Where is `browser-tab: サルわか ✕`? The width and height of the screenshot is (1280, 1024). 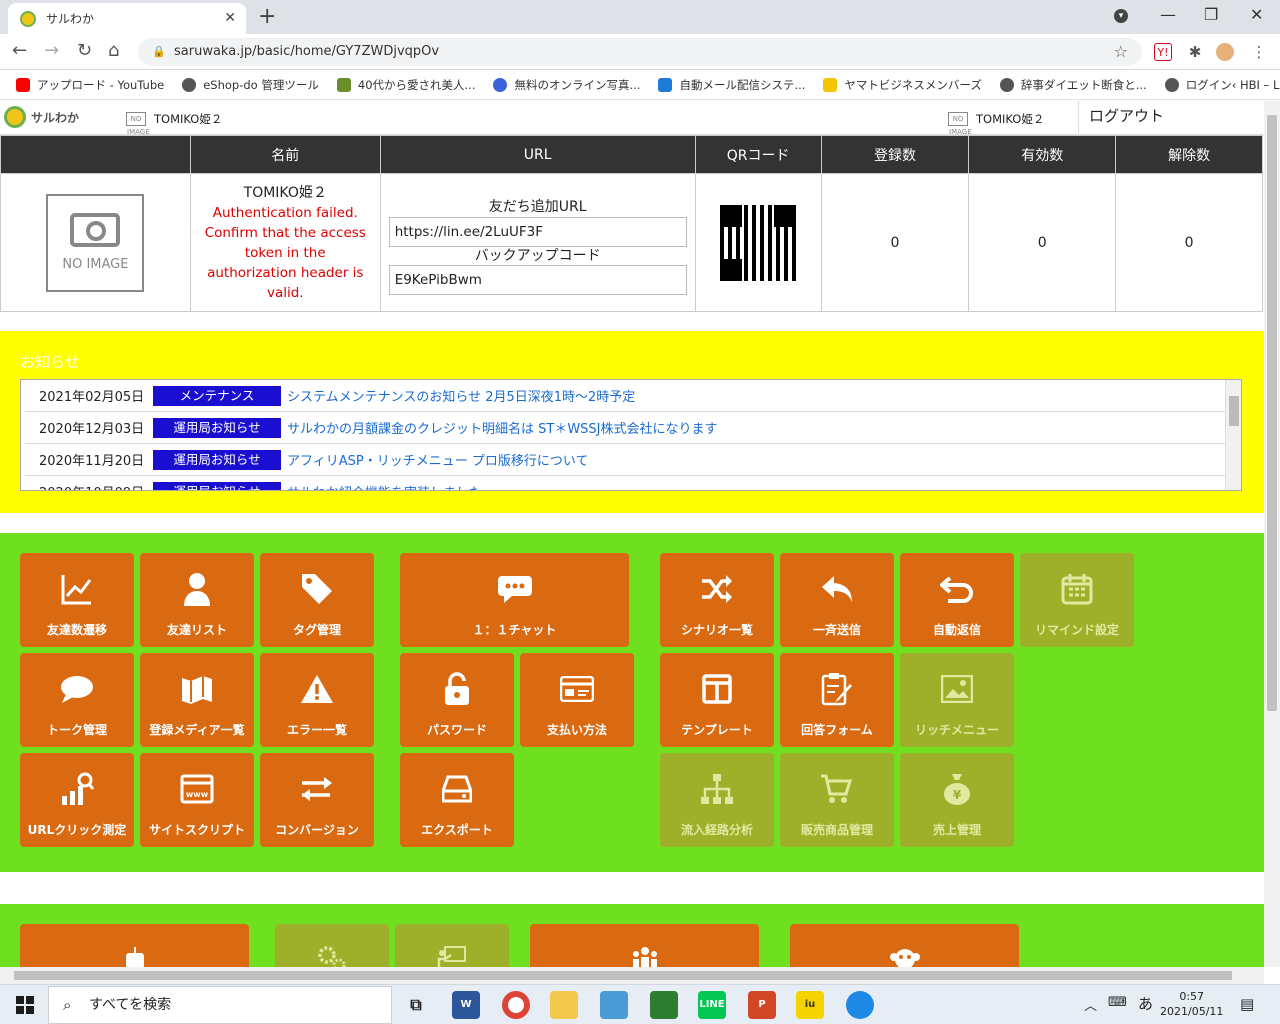 browser-tab: サルわか ✕ is located at coordinates (127, 18).